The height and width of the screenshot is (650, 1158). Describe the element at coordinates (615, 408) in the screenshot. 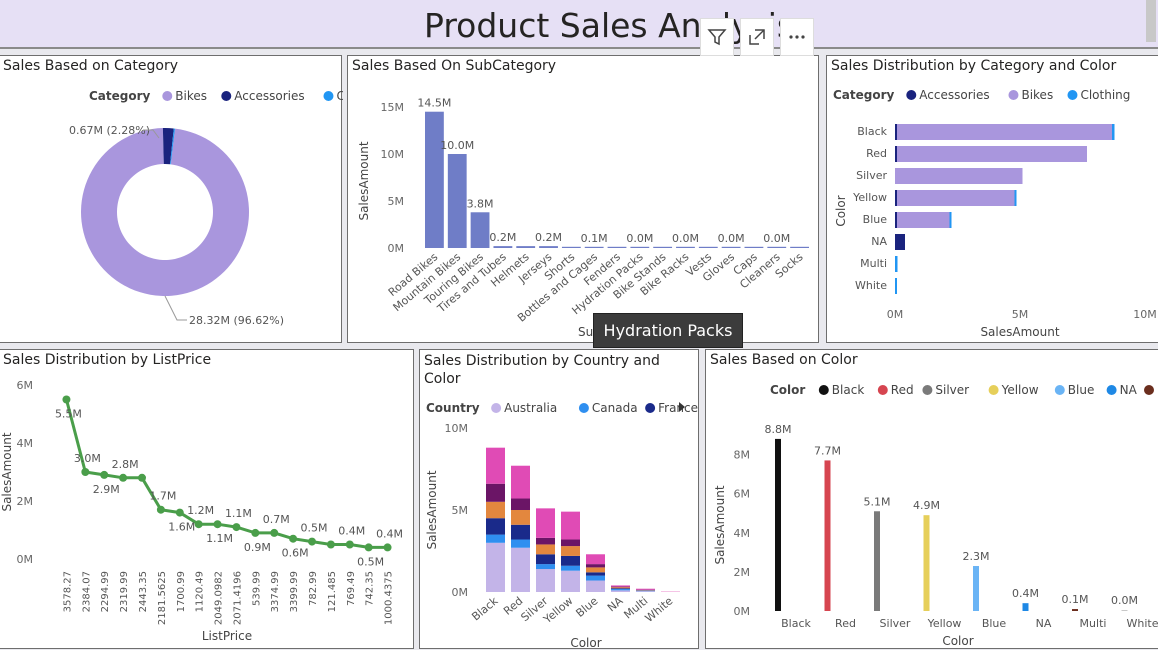

I see `legend-item: Canada` at that location.